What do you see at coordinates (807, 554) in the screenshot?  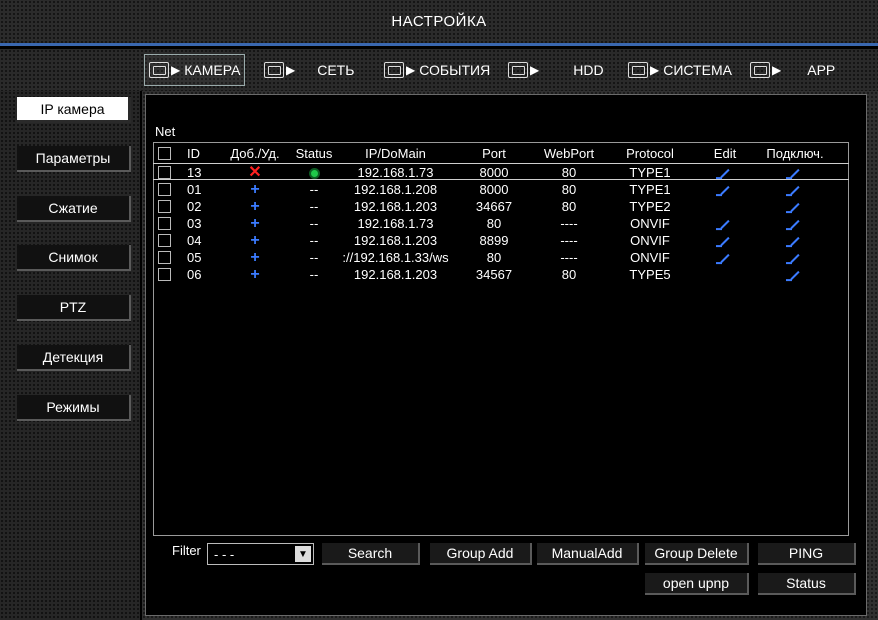 I see `ping-button: PING` at bounding box center [807, 554].